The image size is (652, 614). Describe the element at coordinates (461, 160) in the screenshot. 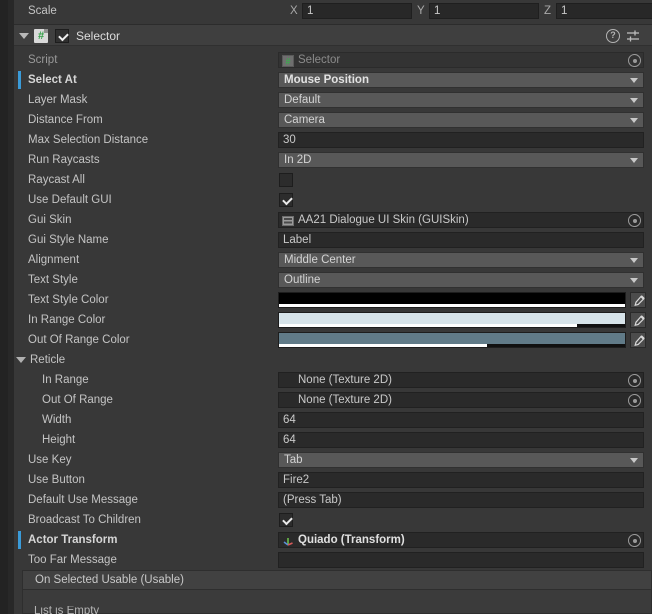

I see `dropdown: In 2D` at that location.